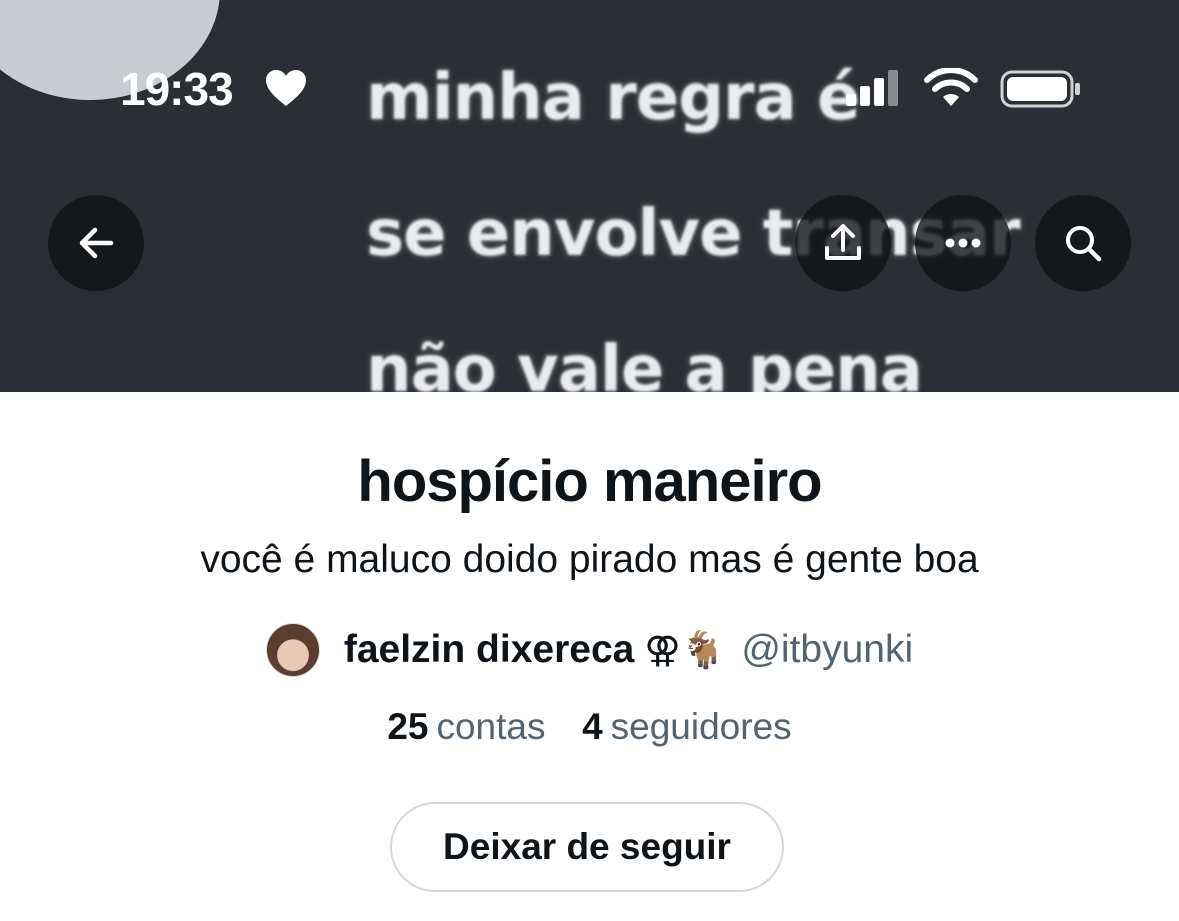 This screenshot has height=921, width=1179. I want to click on list-title: hospício maneiro, so click(589, 481).